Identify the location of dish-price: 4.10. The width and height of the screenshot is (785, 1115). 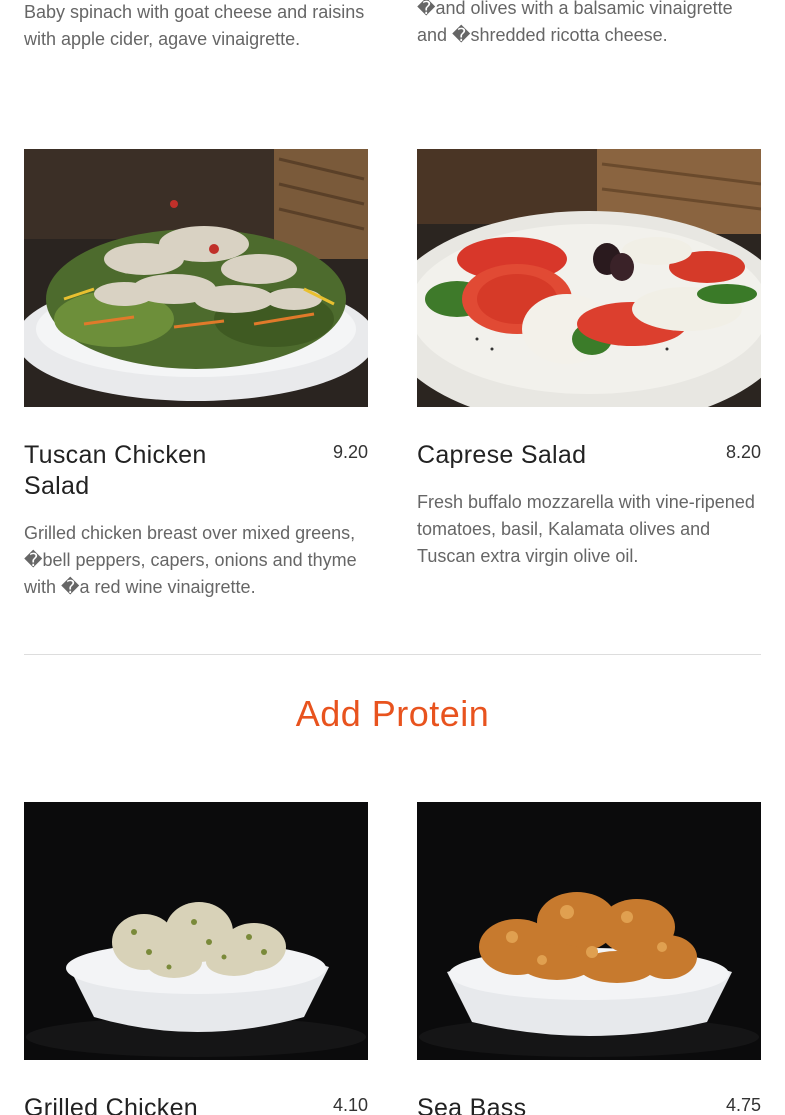
(350, 1105).